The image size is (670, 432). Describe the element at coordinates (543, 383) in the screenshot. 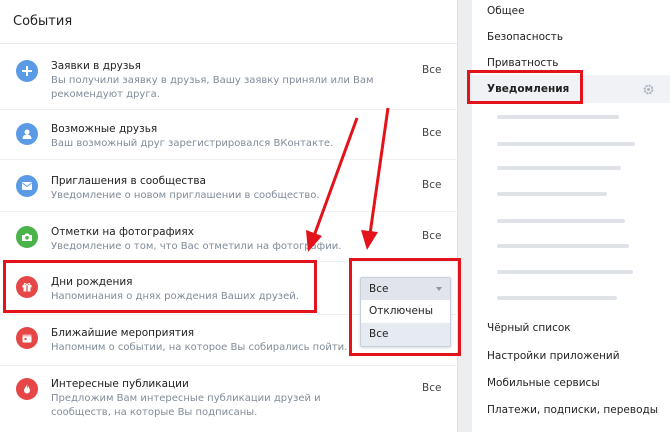

I see `sidebar-item-mobile-services: Мобильные сервисы` at that location.